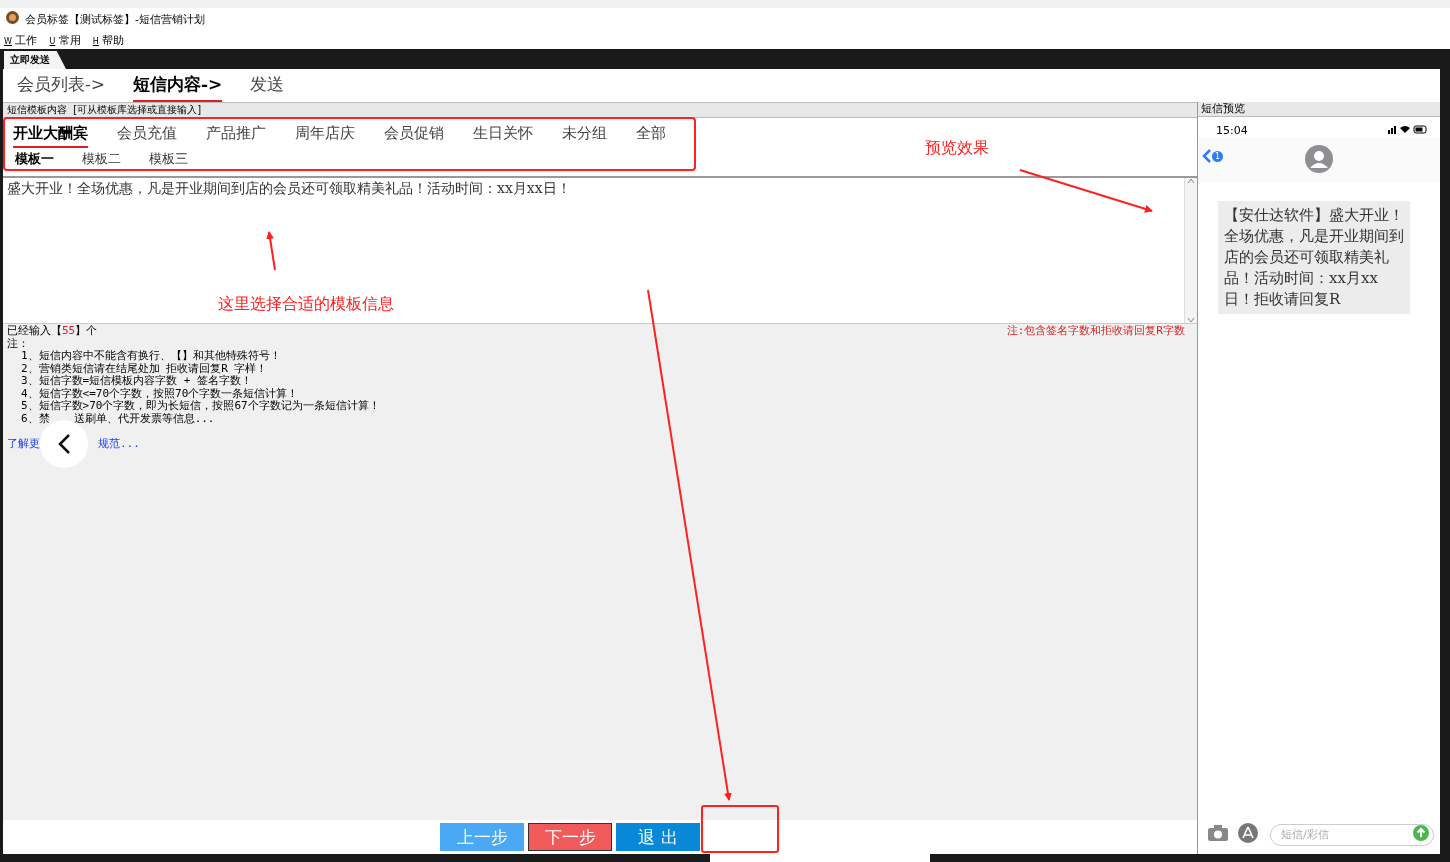  What do you see at coordinates (12, 19) in the screenshot?
I see `app-logo-icon` at bounding box center [12, 19].